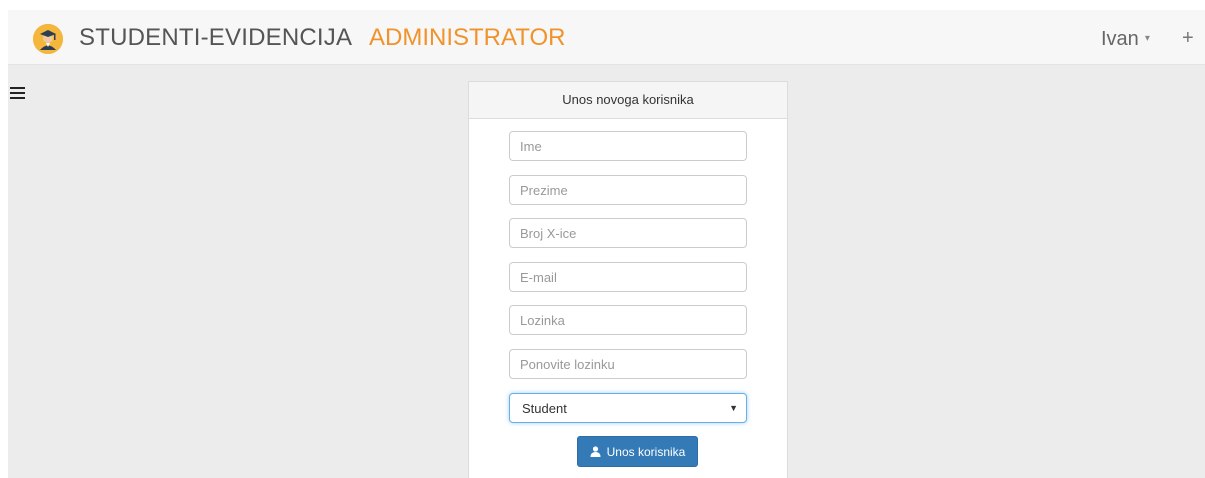 This screenshot has height=478, width=1205. I want to click on chevron-down-icon: ▾, so click(1147, 38).